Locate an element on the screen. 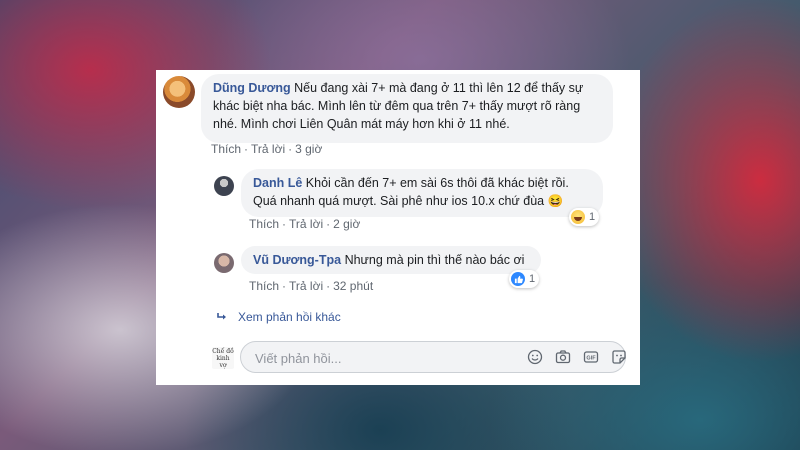 This screenshot has width=800, height=450. more-replies-label: Xem phản hồi khác is located at coordinates (289, 317).